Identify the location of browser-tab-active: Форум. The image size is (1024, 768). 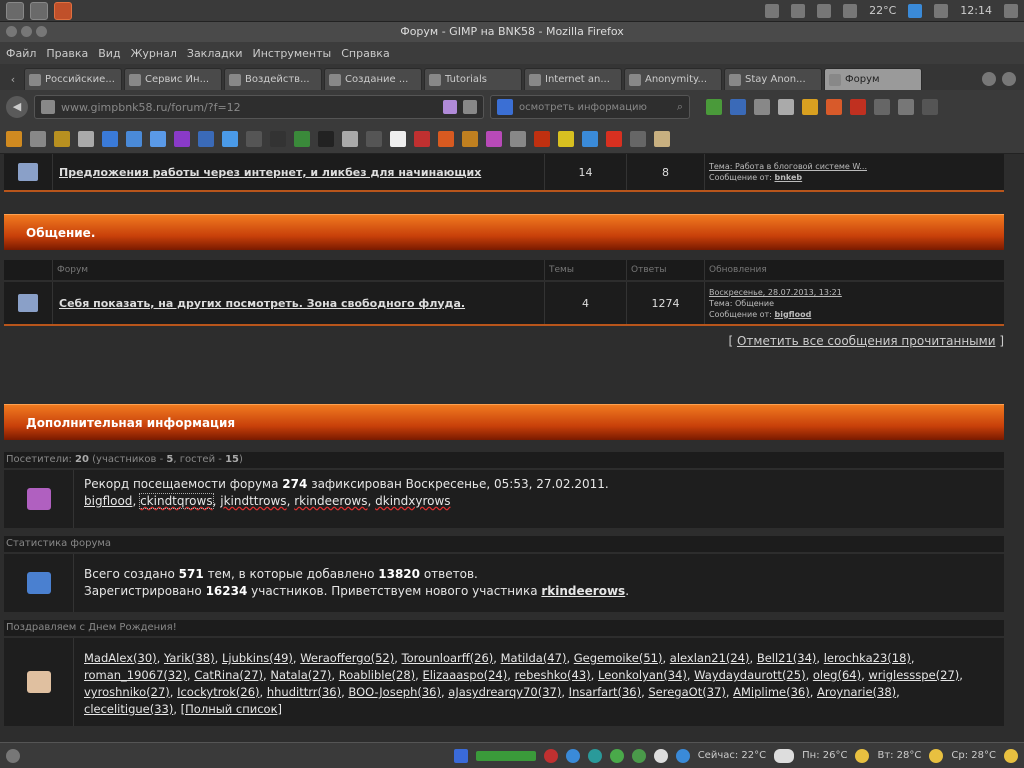
(873, 79).